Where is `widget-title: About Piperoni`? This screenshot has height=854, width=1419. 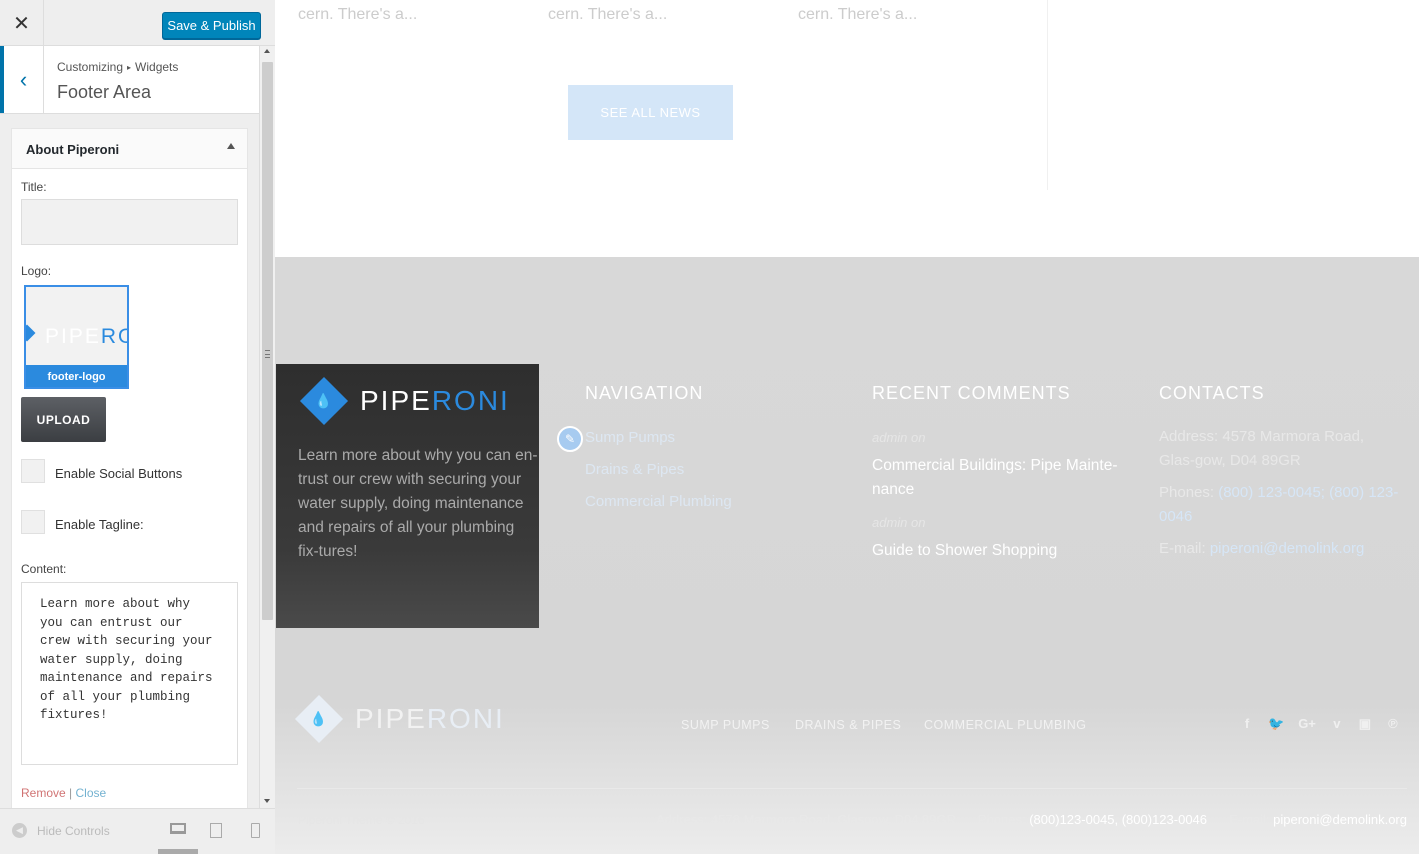 widget-title: About Piperoni is located at coordinates (73, 149).